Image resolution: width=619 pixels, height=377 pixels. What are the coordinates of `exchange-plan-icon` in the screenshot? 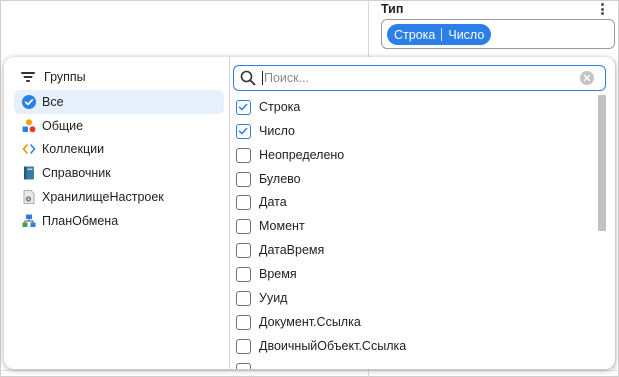 It's located at (29, 221).